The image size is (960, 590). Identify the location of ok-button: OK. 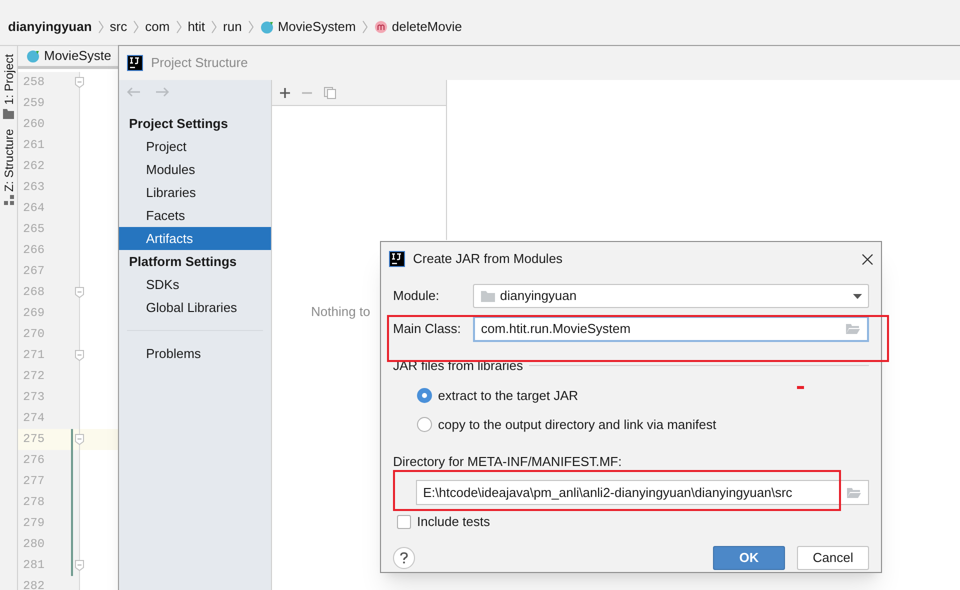
(749, 558).